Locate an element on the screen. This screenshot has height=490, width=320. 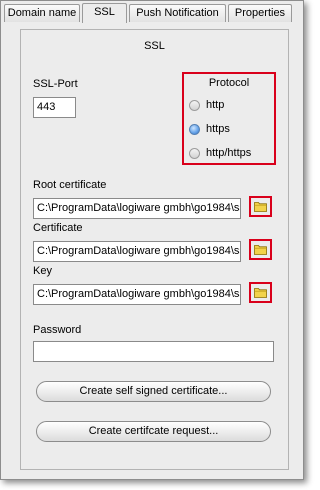
tab-domain-name: Domain name is located at coordinates (42, 13).